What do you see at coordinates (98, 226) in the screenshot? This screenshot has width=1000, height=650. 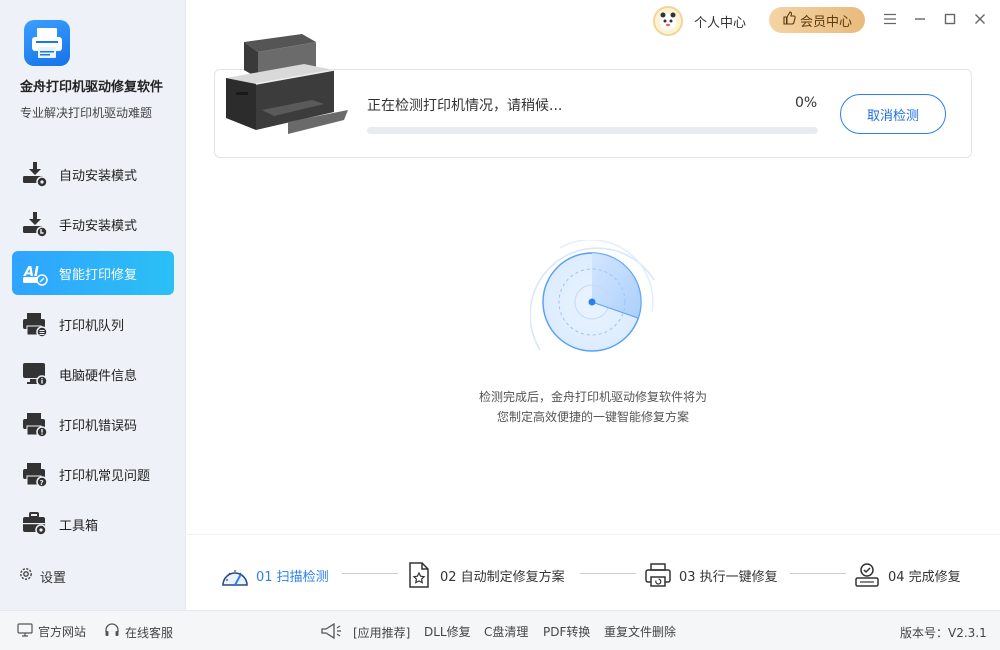 I see `sidebar-item-label: 手动安装模式` at bounding box center [98, 226].